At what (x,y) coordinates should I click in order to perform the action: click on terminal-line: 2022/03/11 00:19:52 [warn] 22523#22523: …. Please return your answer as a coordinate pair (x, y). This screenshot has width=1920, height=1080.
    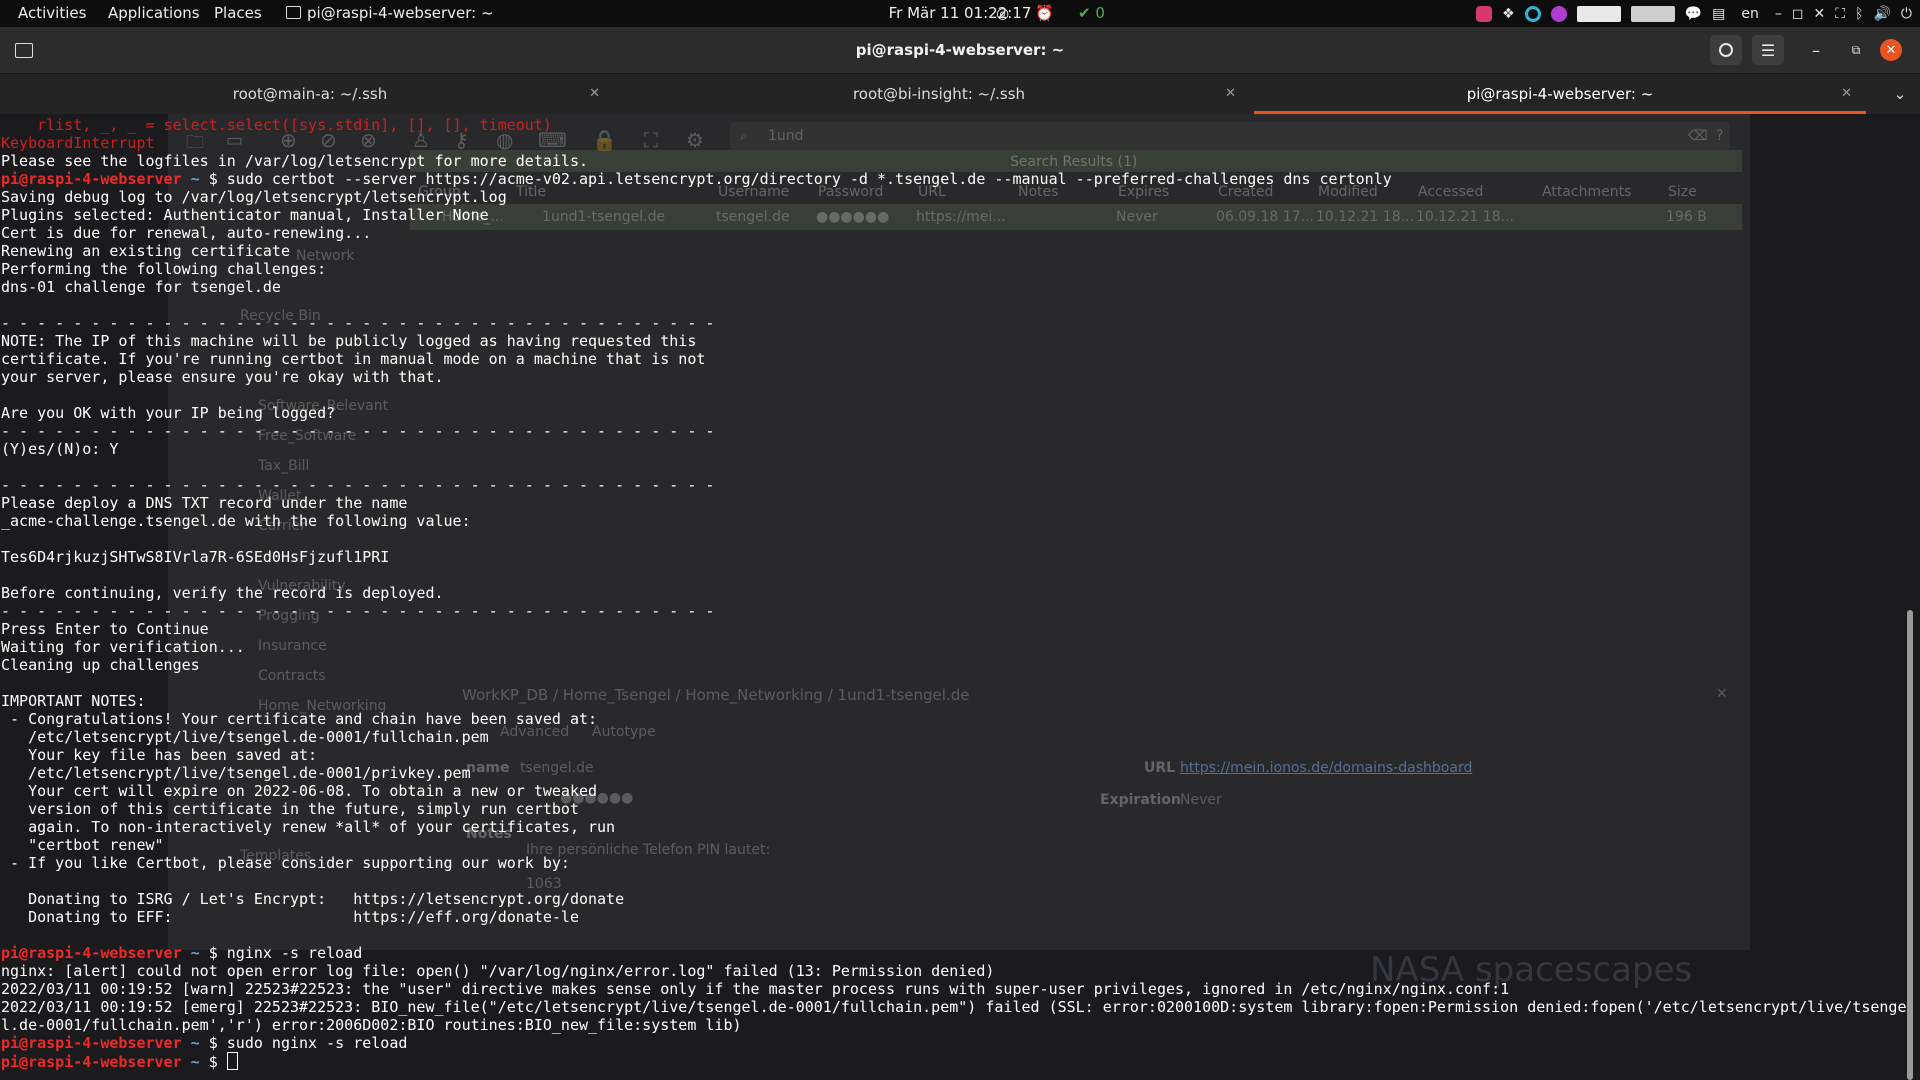
    Looking at the image, I should click on (755, 989).